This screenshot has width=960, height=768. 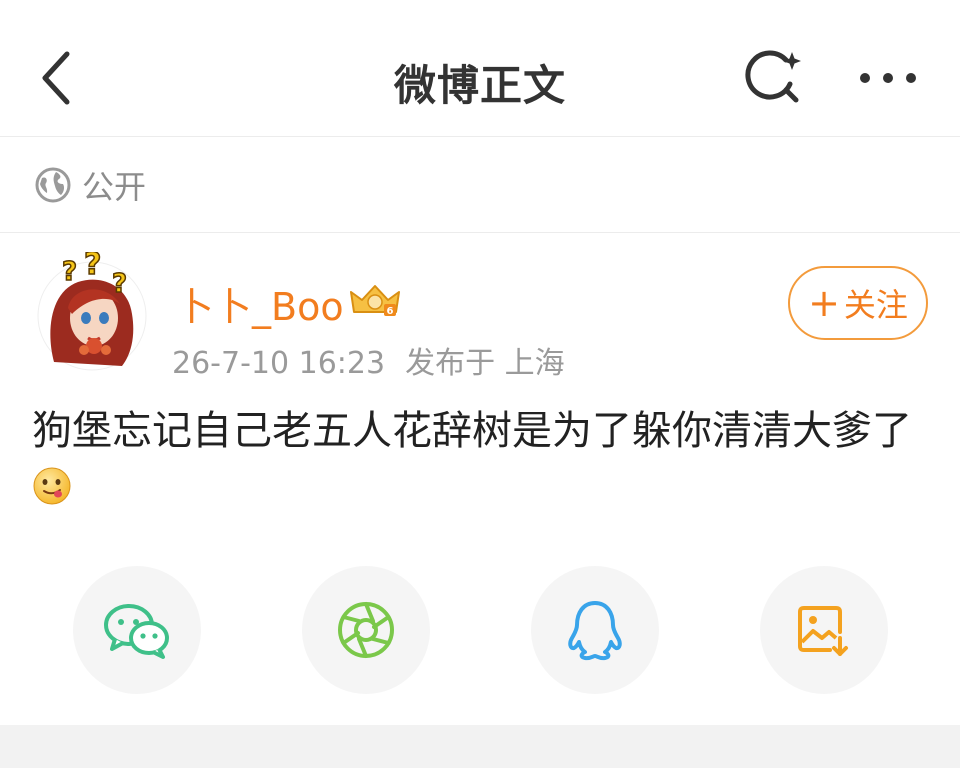 I want to click on svg-text: 6, so click(x=390, y=311).